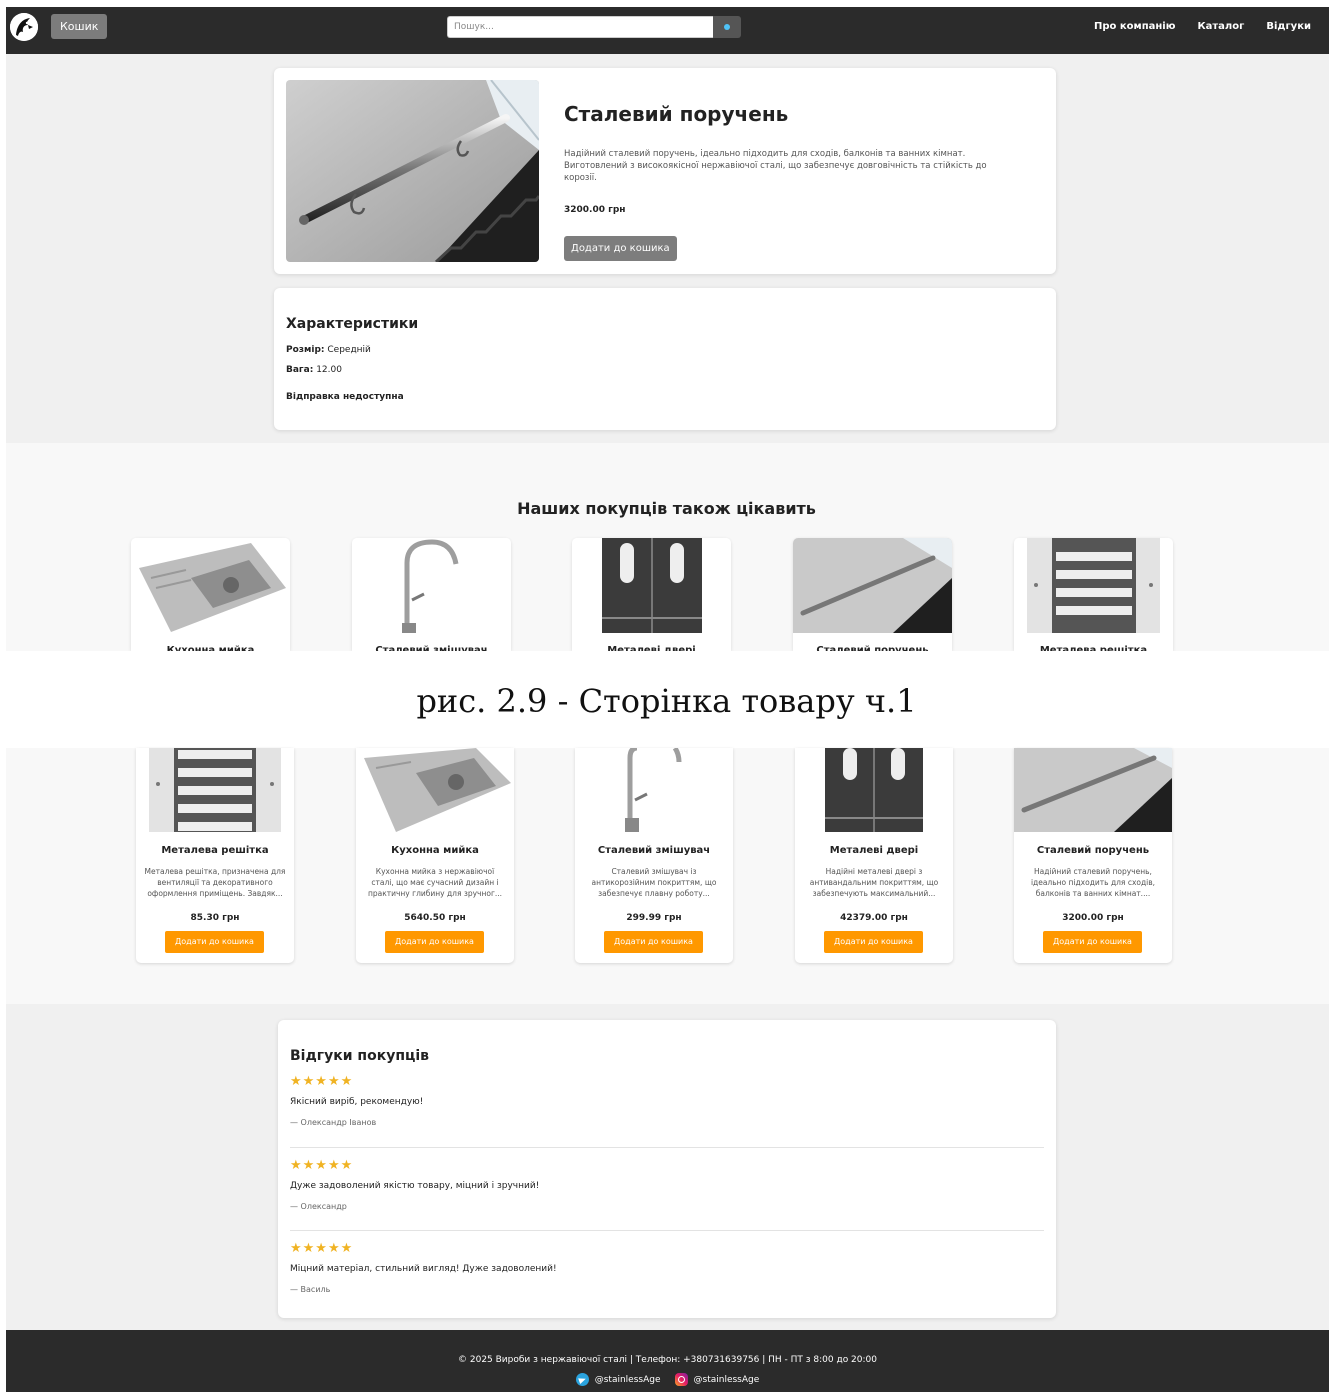  Describe the element at coordinates (435, 918) in the screenshot. I see `product-price: 5640.50 грн` at that location.